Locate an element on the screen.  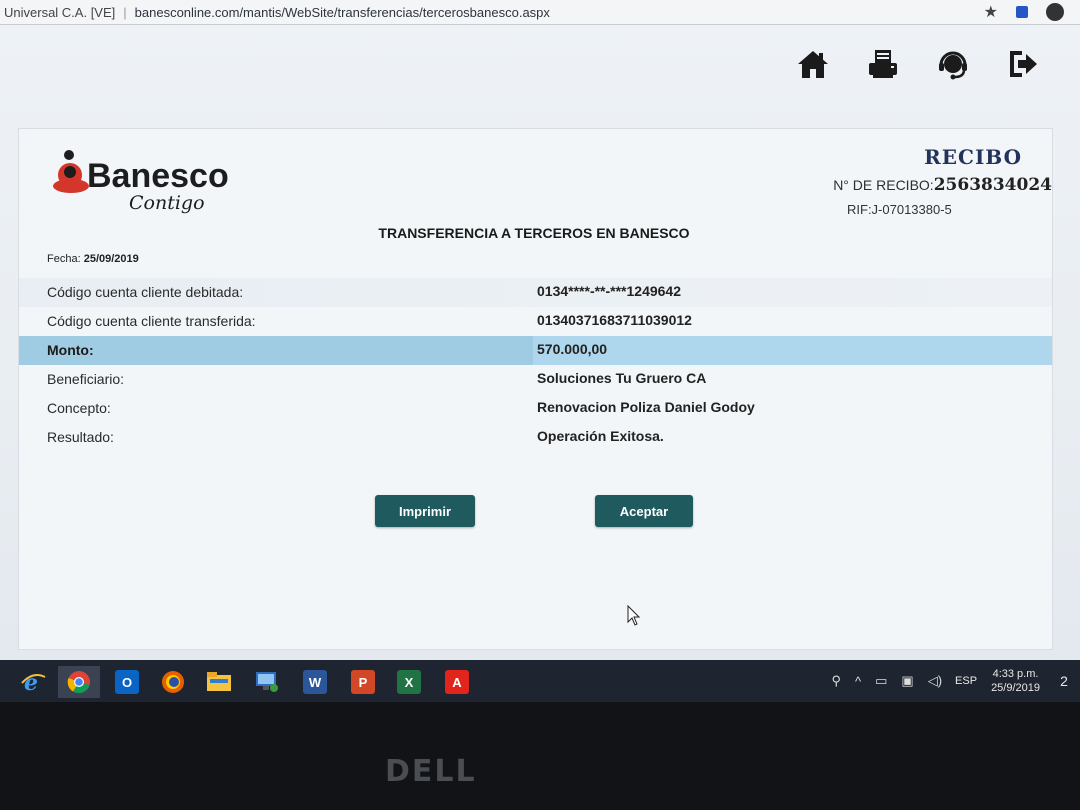
excel-icon: X is located at coordinates (409, 682).